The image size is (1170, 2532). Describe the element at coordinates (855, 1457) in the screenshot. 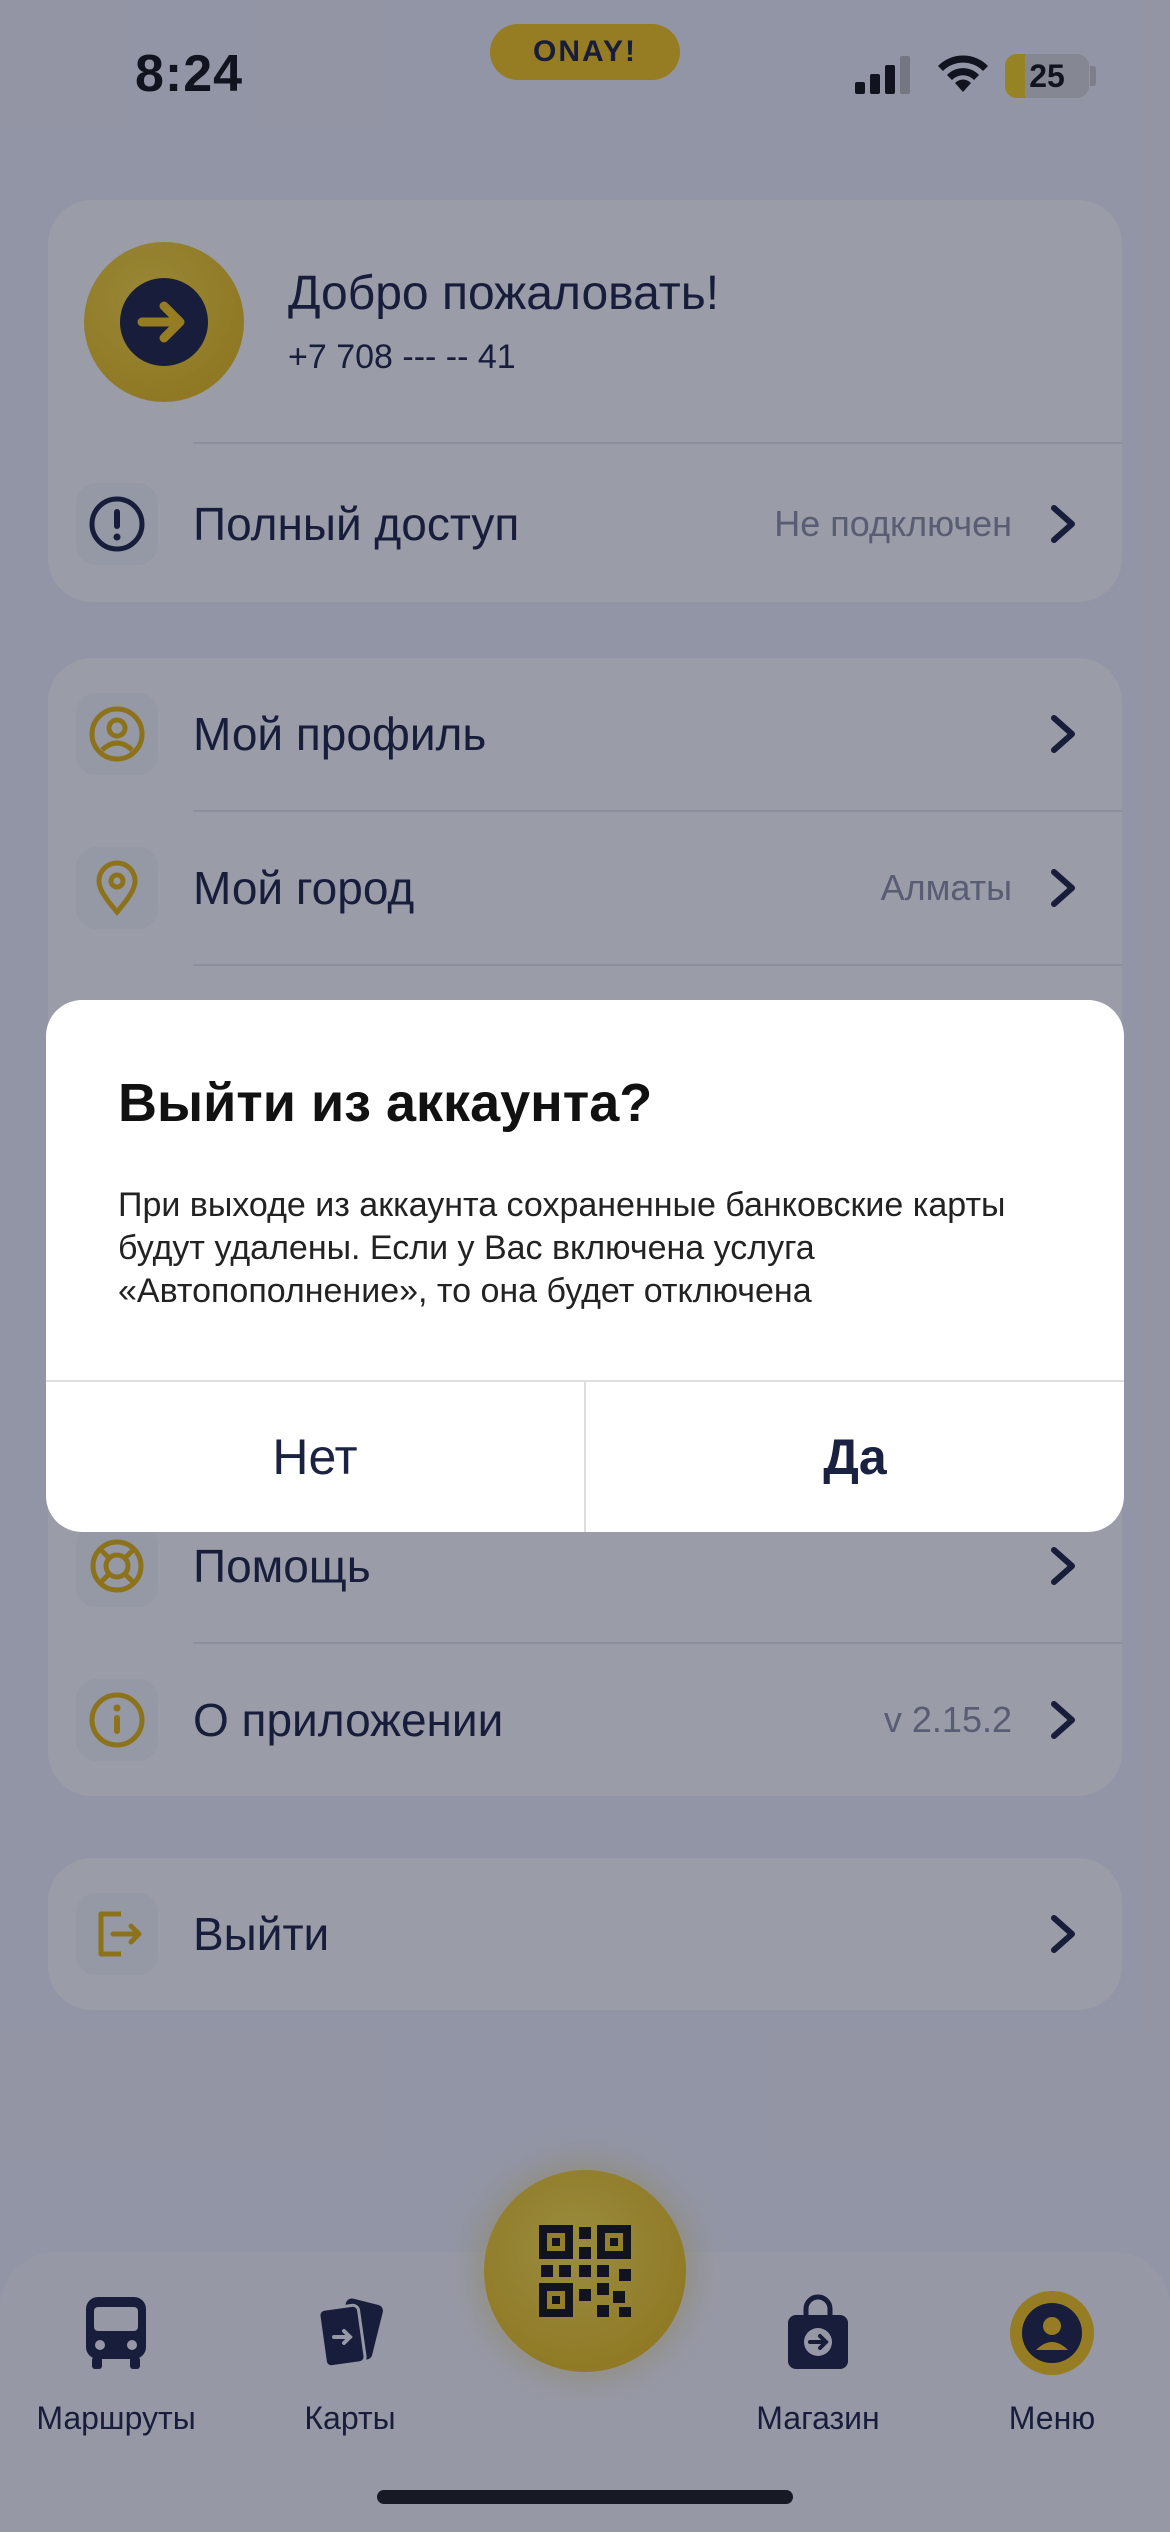

I see `dialog-yes-button: Да` at that location.